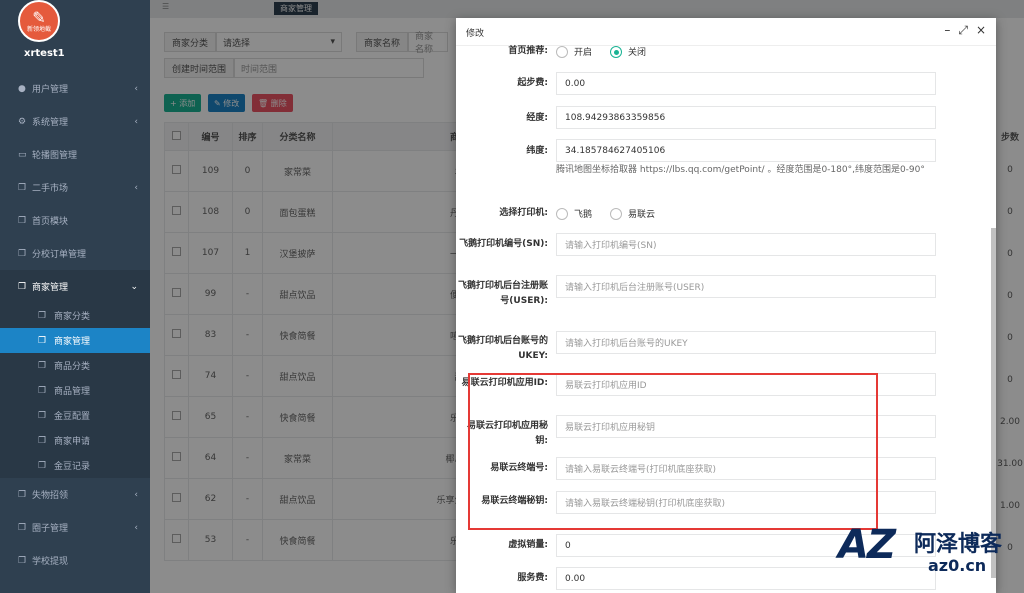 The image size is (1024, 593). I want to click on feie-sn-label: 飞鹅打印机编号(SN):, so click(503, 244).